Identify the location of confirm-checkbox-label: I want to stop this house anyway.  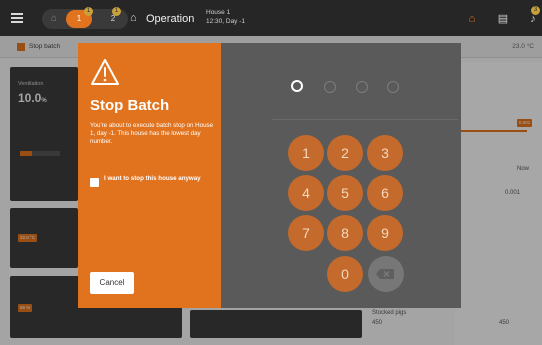
(154, 179).